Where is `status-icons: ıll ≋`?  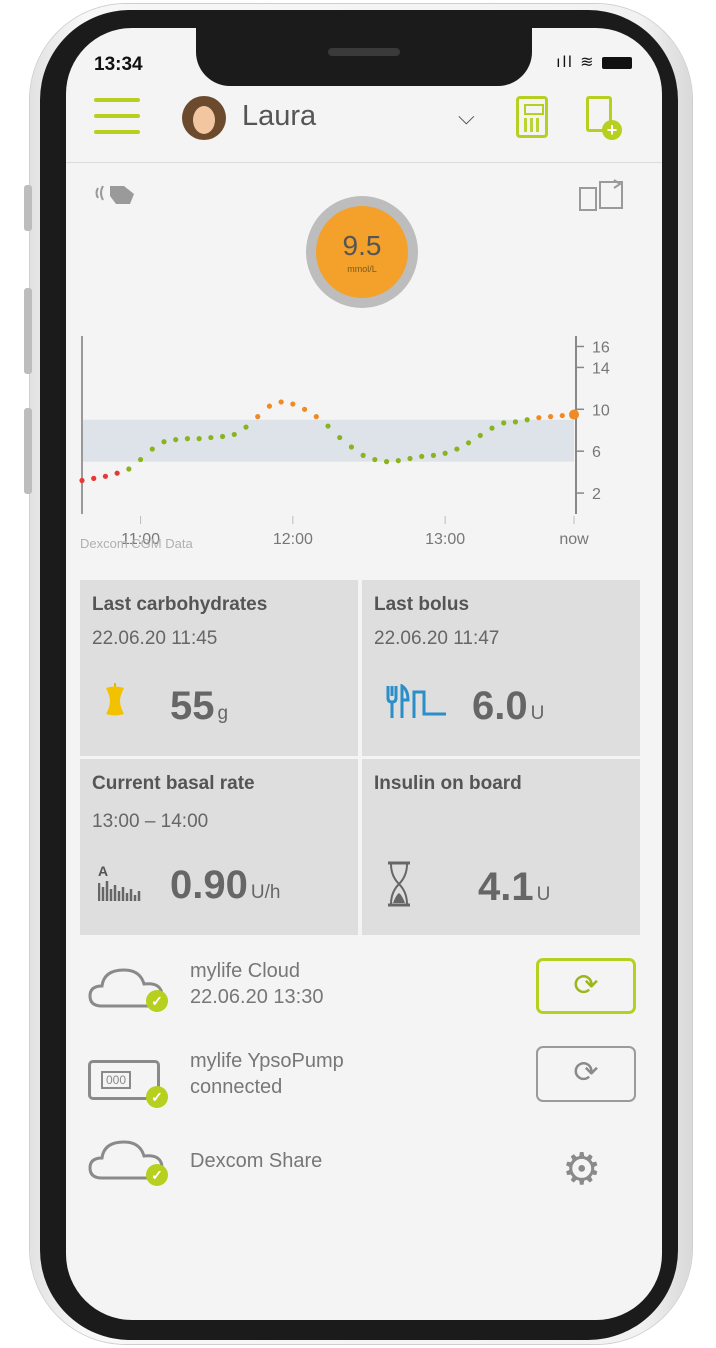 status-icons: ıll ≋ is located at coordinates (594, 62).